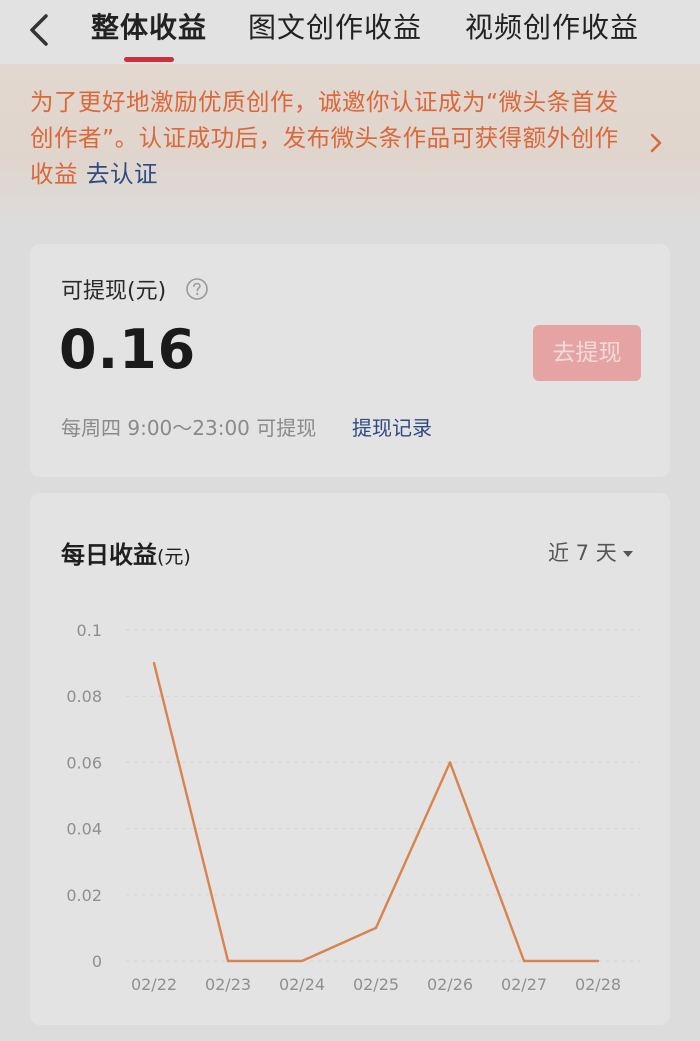 The image size is (700, 1041). I want to click on x-tick-label: 02/23, so click(228, 984).